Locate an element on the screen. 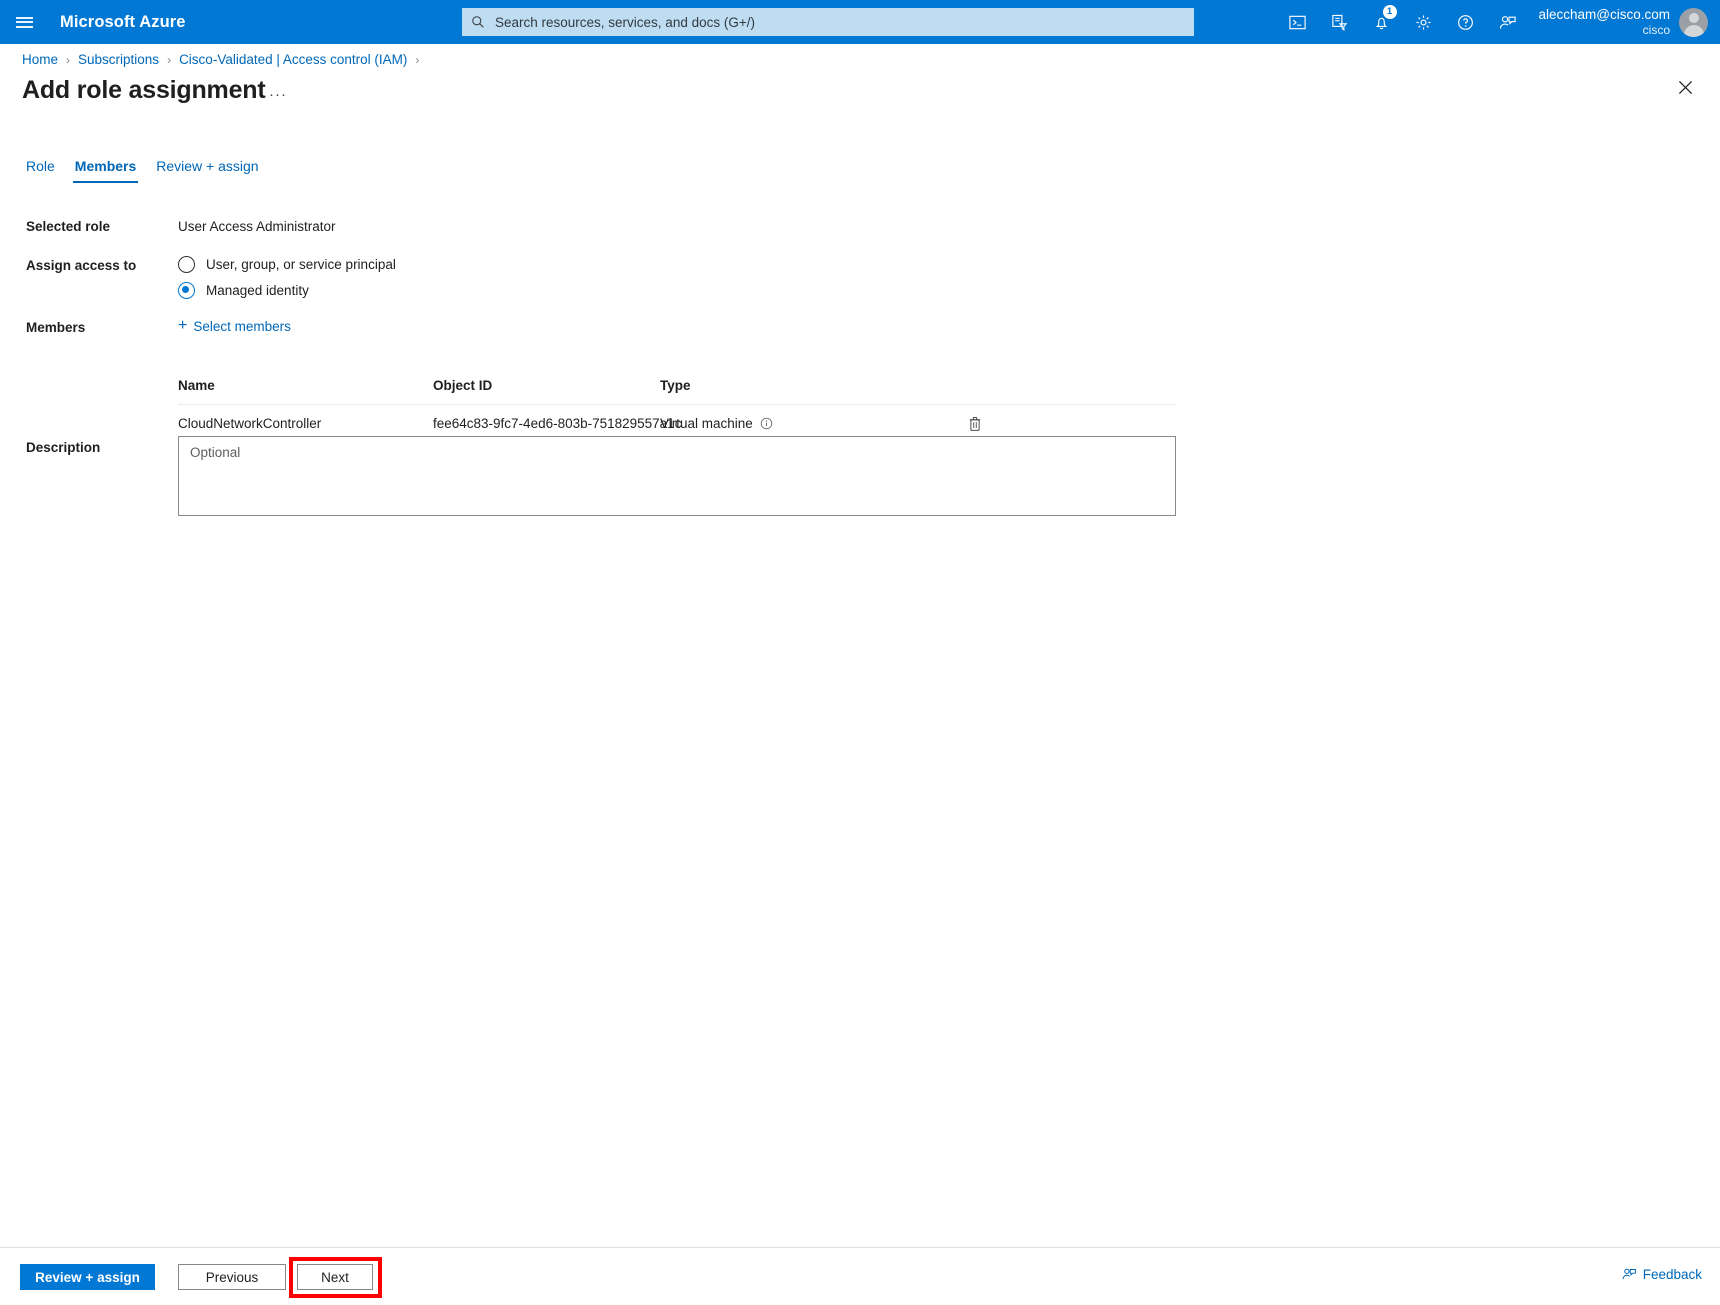  radio-user-group-service-principal: User, group, or service principal is located at coordinates (287, 264).